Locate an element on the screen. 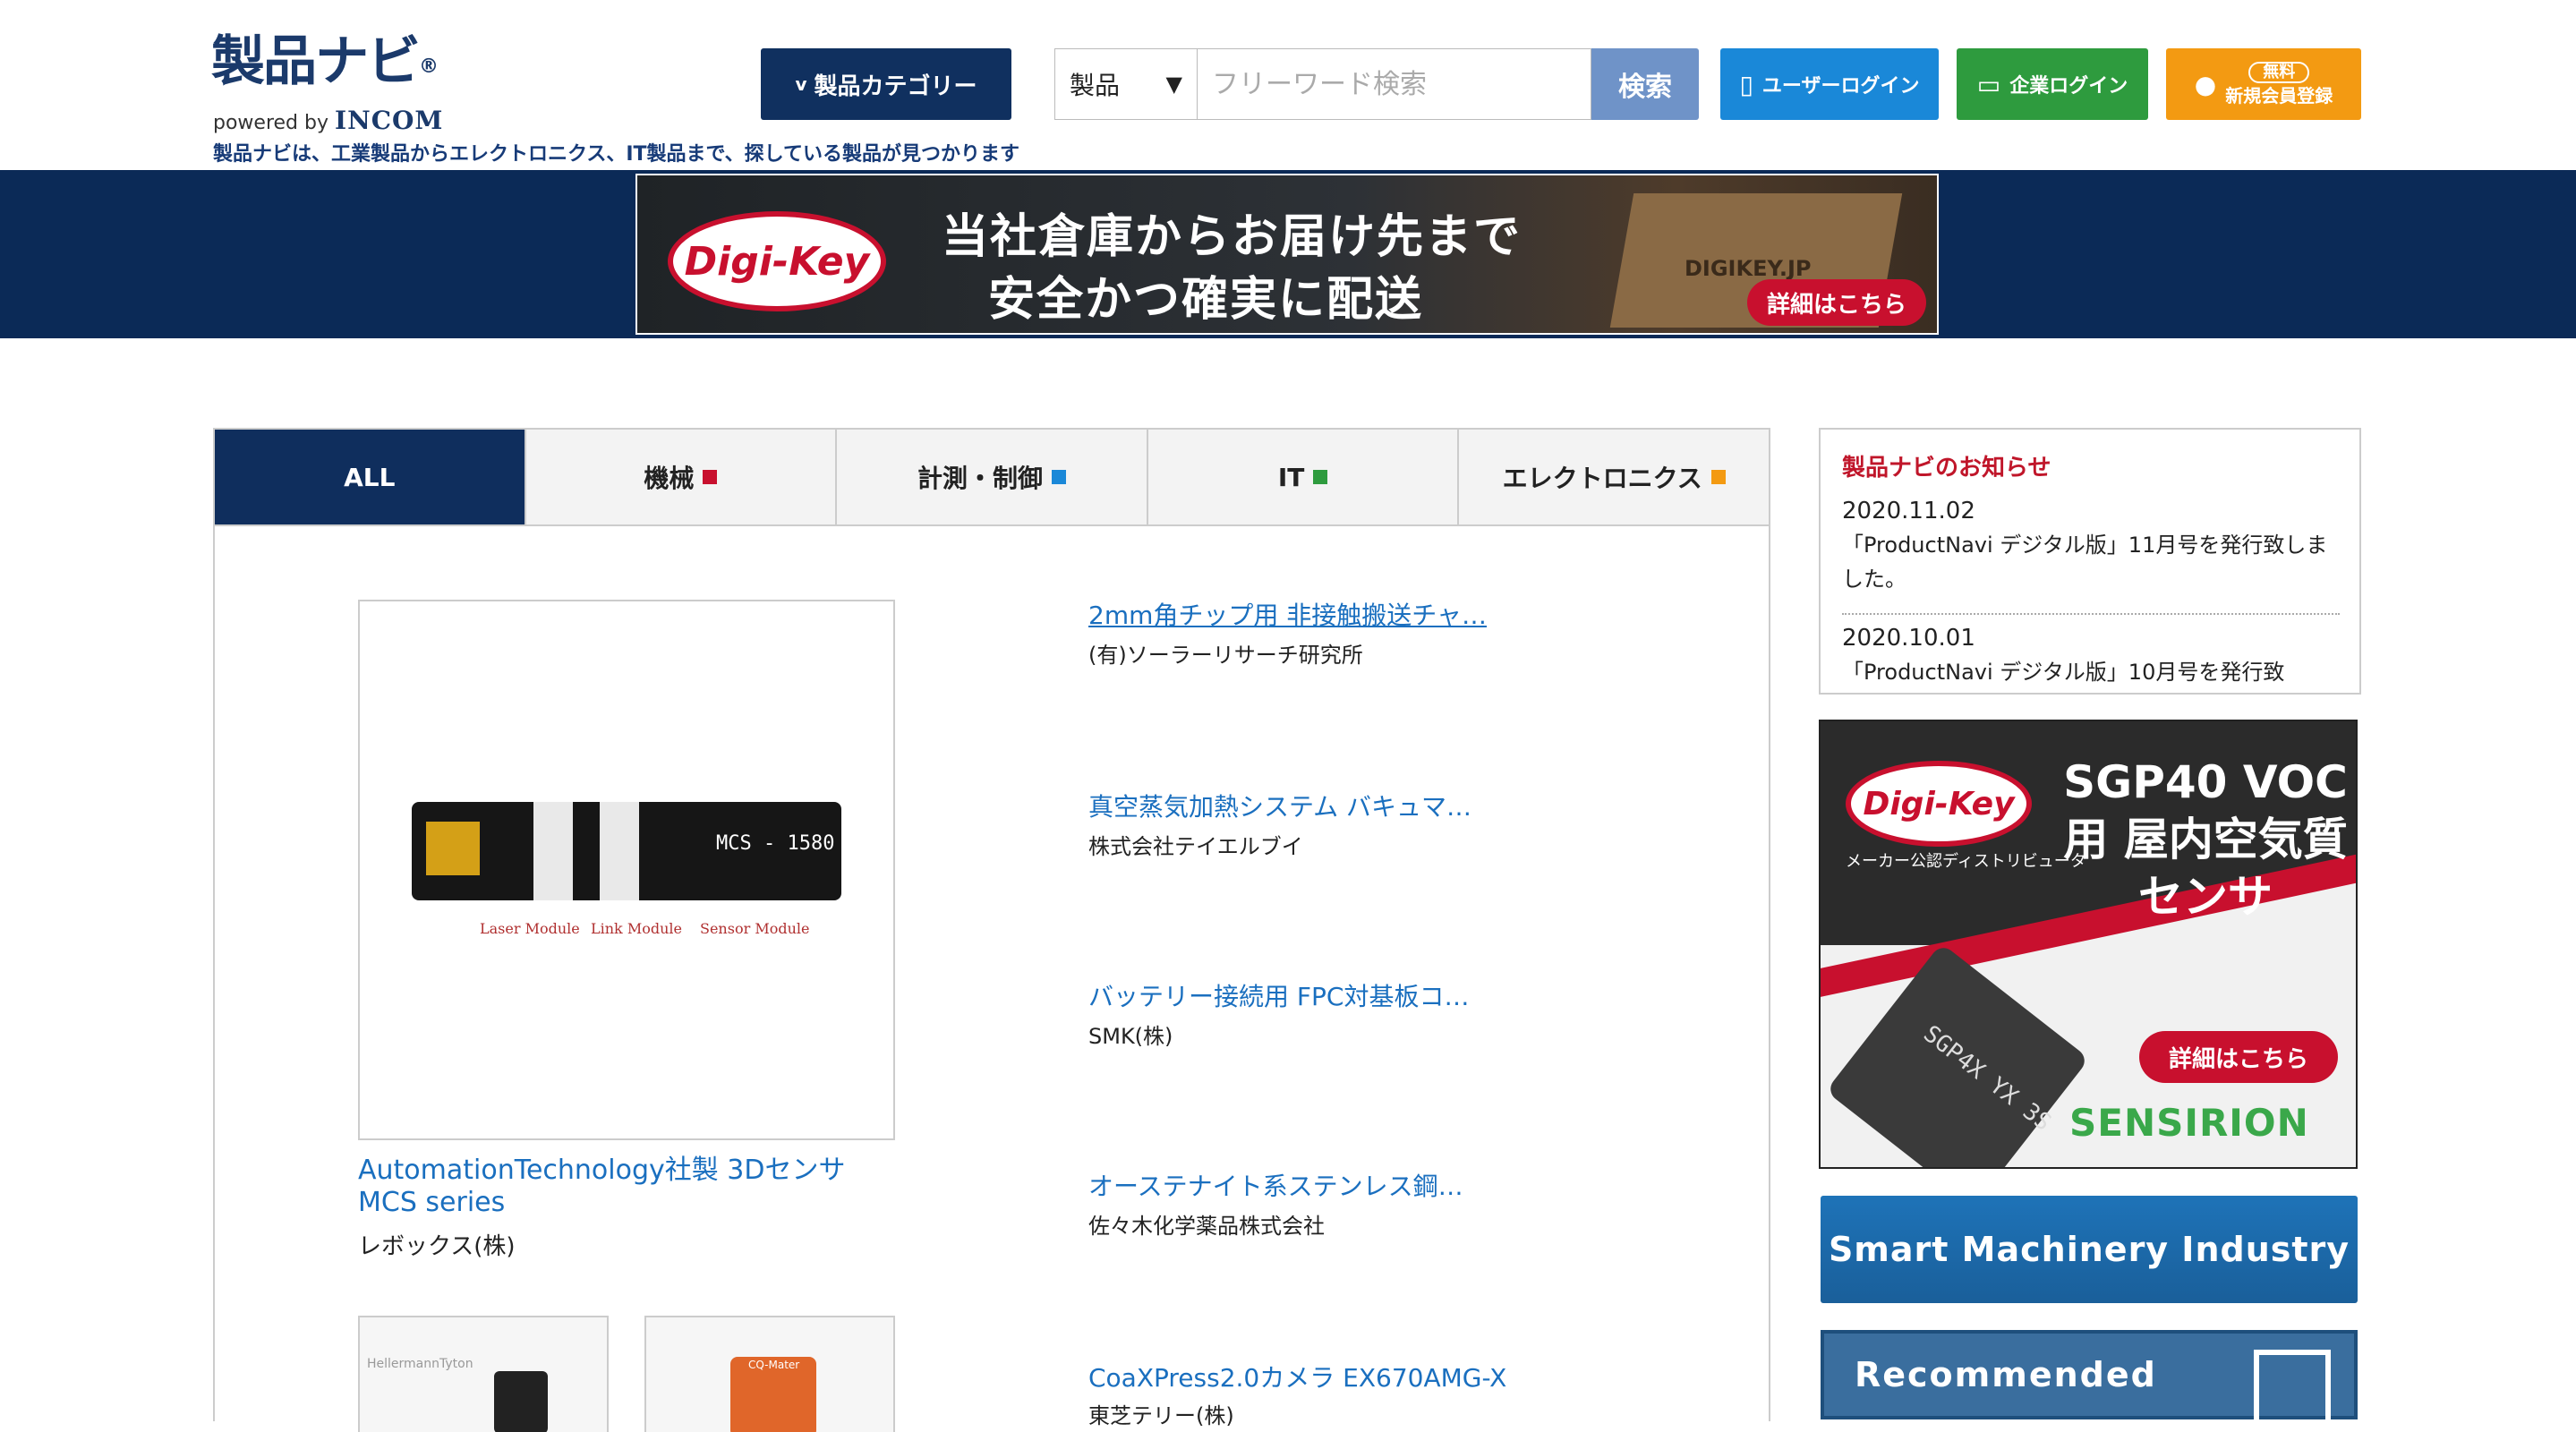  tab-machinery: 機械 is located at coordinates (682, 477).